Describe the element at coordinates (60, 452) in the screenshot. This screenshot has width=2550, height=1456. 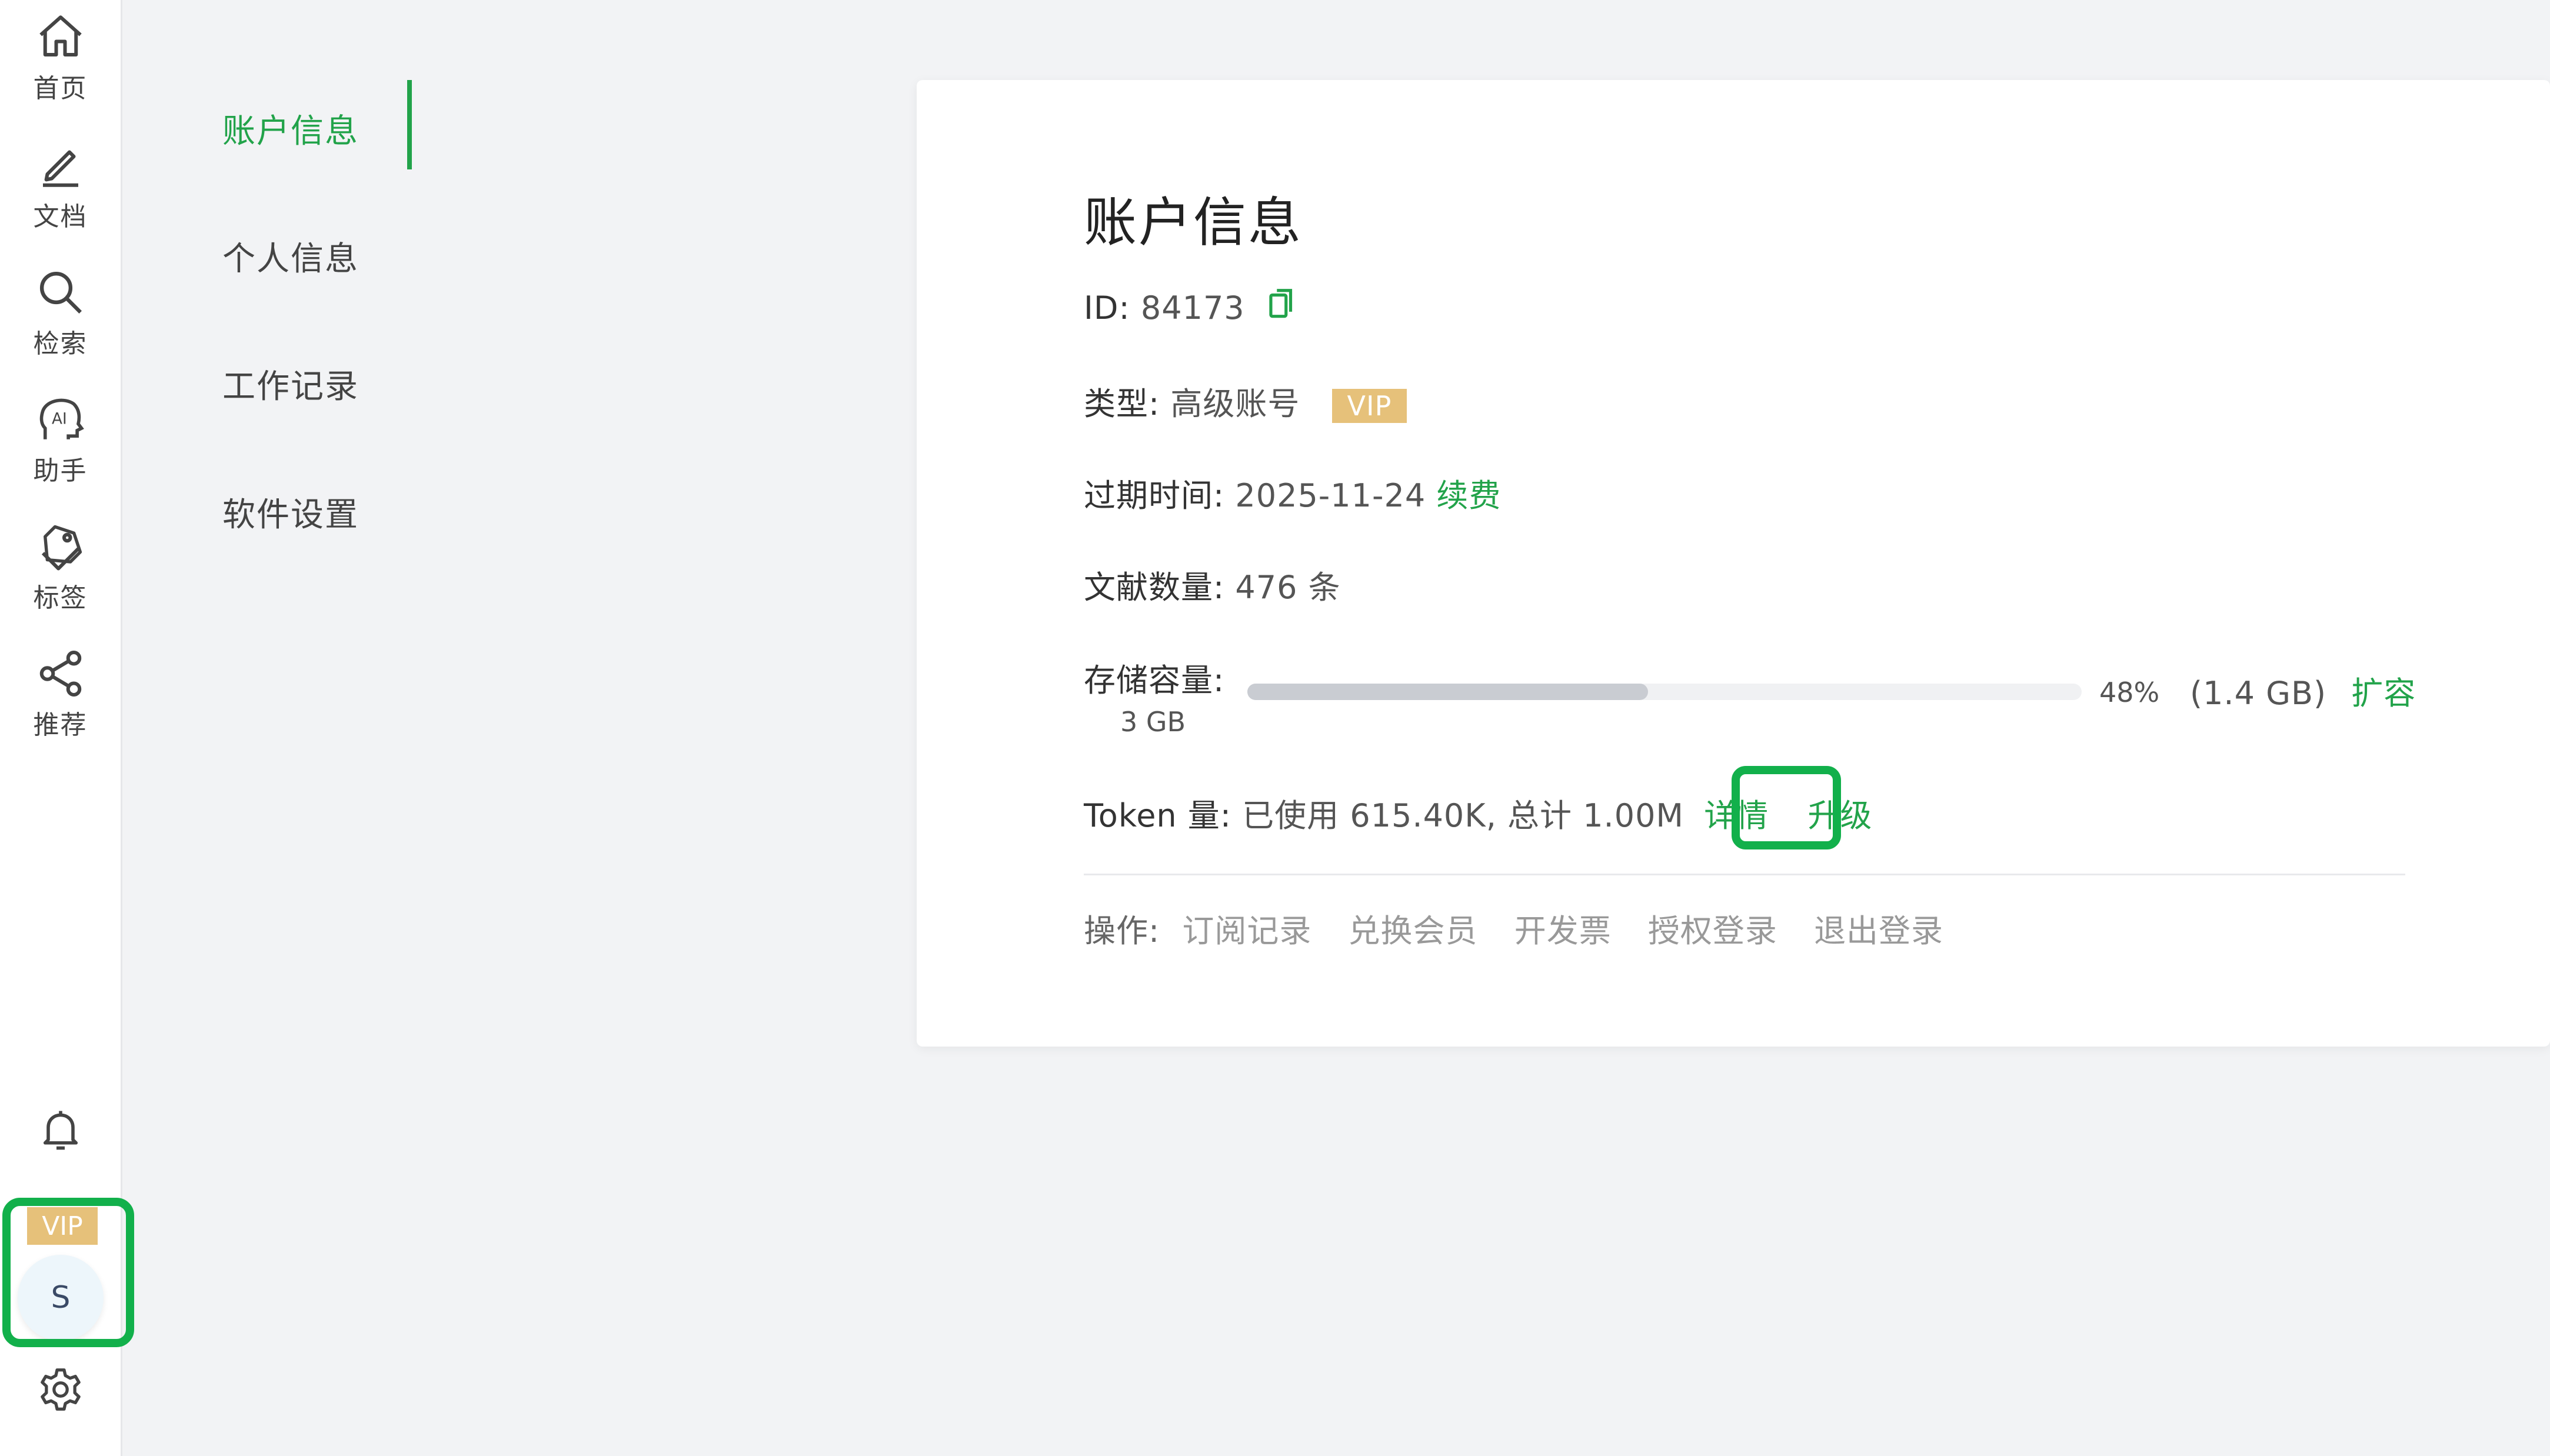
I see `sidebar-item-assistant: AI 助手` at that location.